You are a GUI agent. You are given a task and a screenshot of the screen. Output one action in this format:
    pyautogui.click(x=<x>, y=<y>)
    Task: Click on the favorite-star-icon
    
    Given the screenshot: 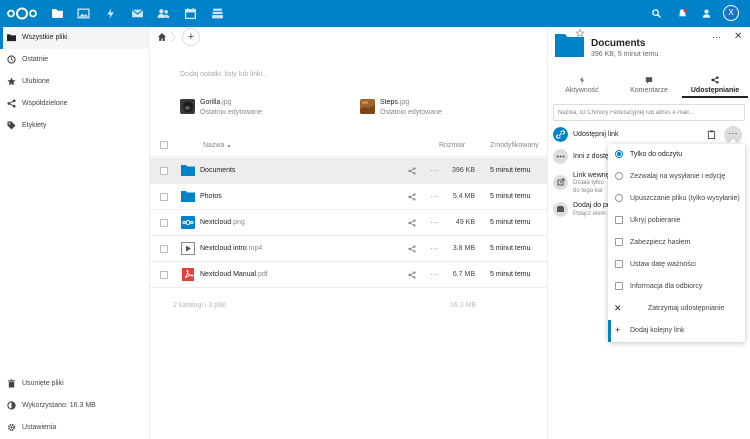 What is the action you would take?
    pyautogui.click(x=580, y=33)
    